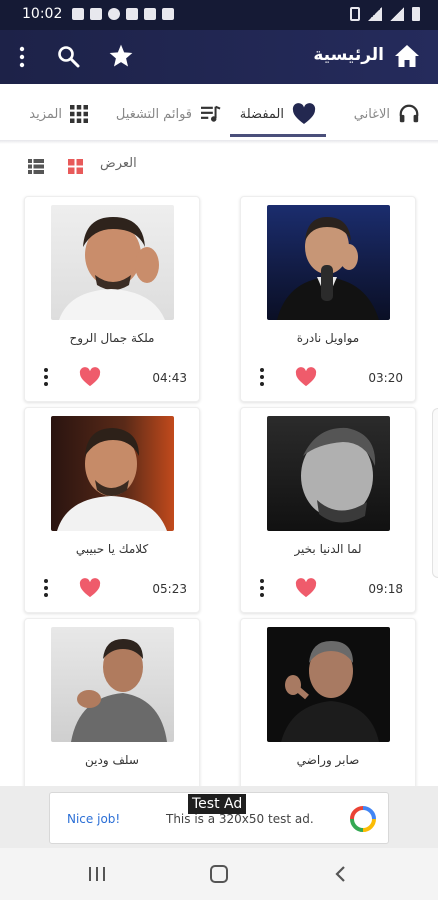  I want to click on song-title: كلامك يا حبيبي, so click(112, 549).